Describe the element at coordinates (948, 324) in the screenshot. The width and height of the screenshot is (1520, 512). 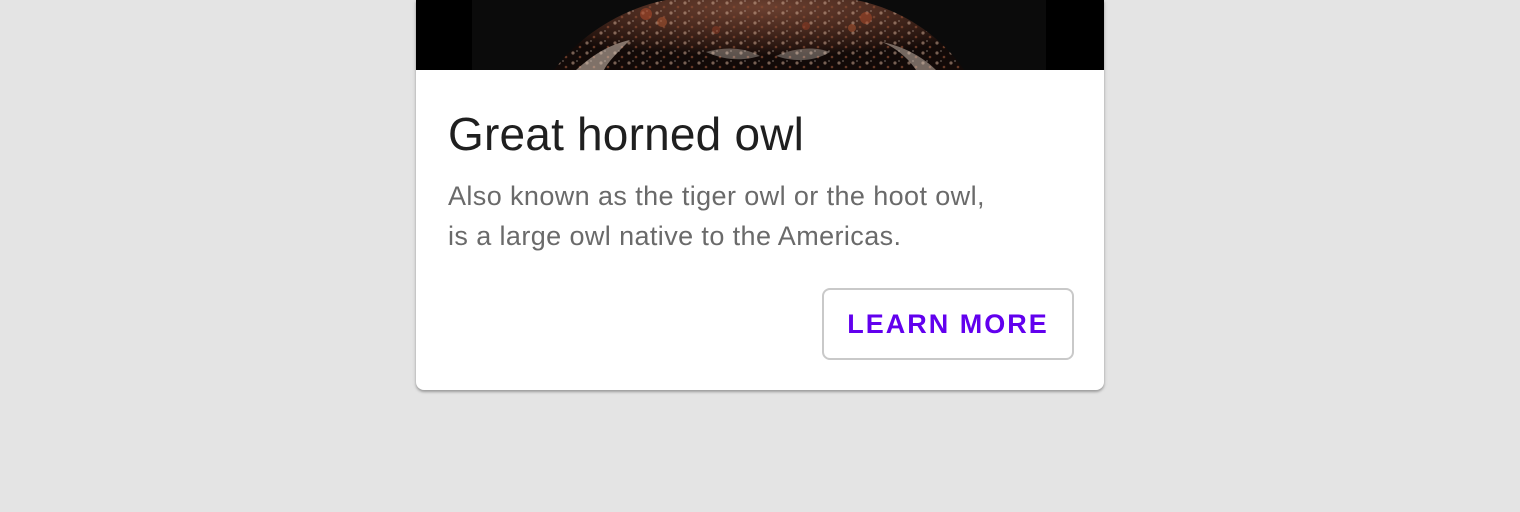
I see `learn-more-button: LEARN MORE` at that location.